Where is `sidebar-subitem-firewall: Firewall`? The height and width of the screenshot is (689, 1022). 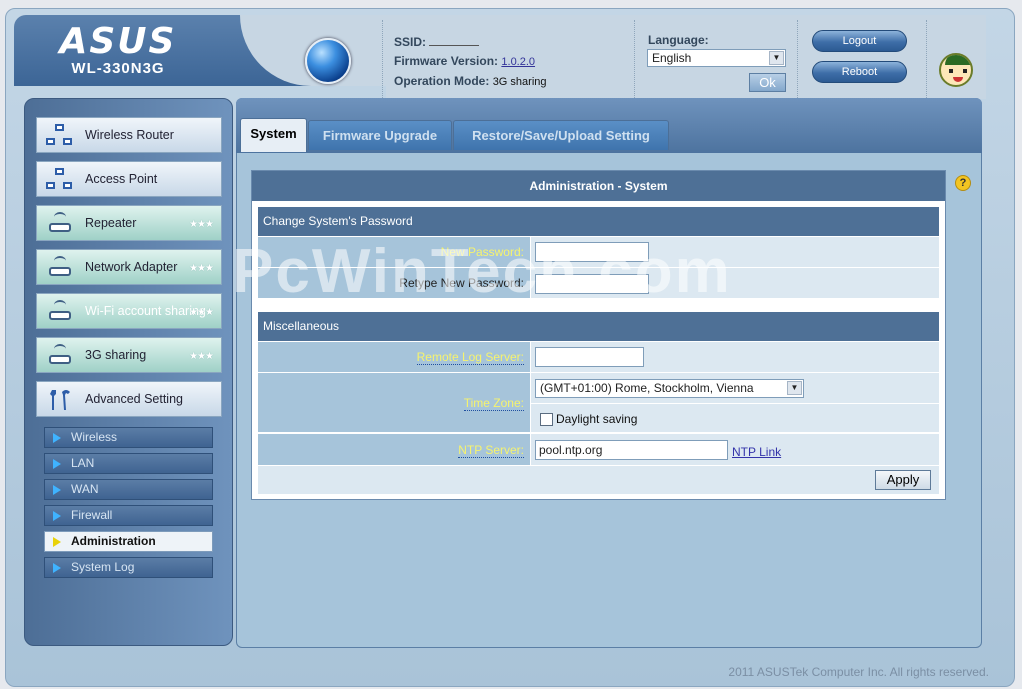
sidebar-subitem-firewall: Firewall is located at coordinates (128, 515).